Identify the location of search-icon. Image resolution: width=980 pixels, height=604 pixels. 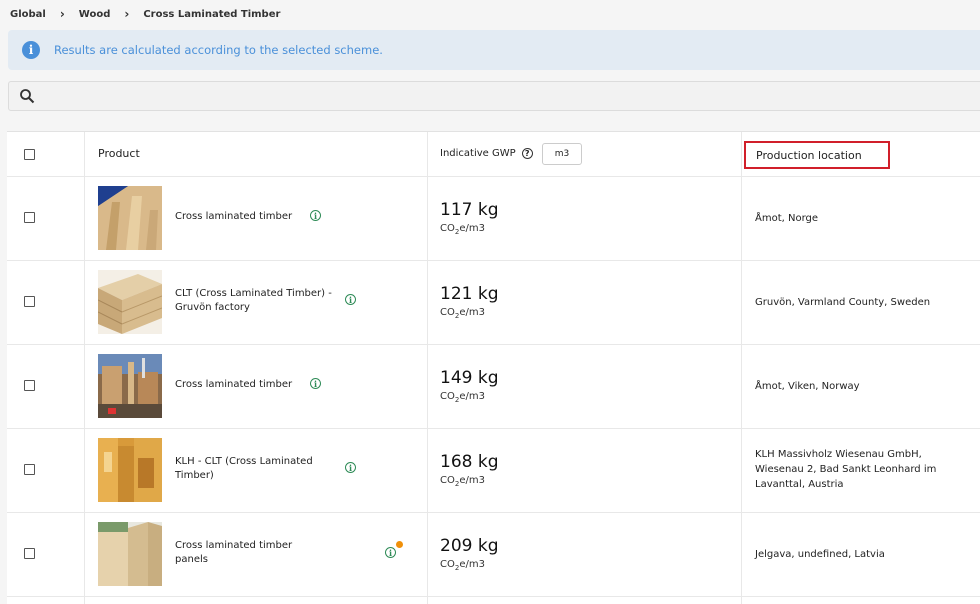
(27, 96).